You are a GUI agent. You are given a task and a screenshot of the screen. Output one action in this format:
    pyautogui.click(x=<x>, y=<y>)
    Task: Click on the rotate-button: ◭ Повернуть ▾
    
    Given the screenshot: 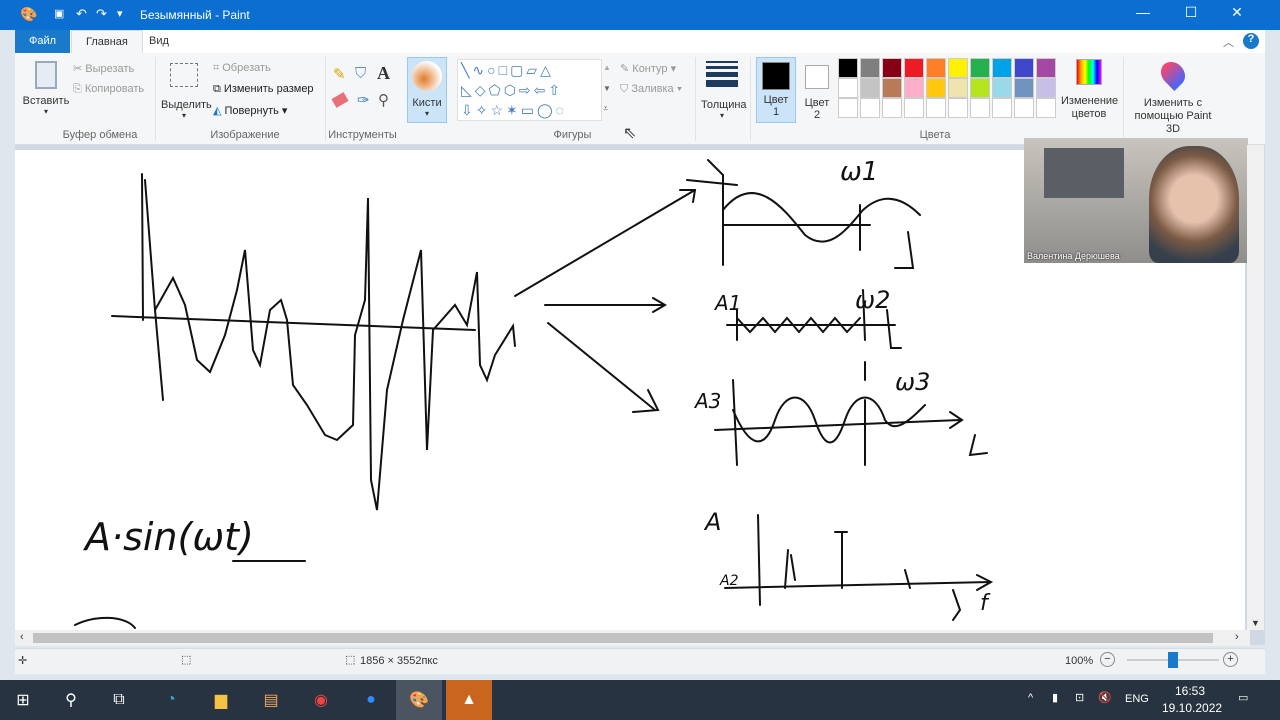 What is the action you would take?
    pyautogui.click(x=250, y=110)
    